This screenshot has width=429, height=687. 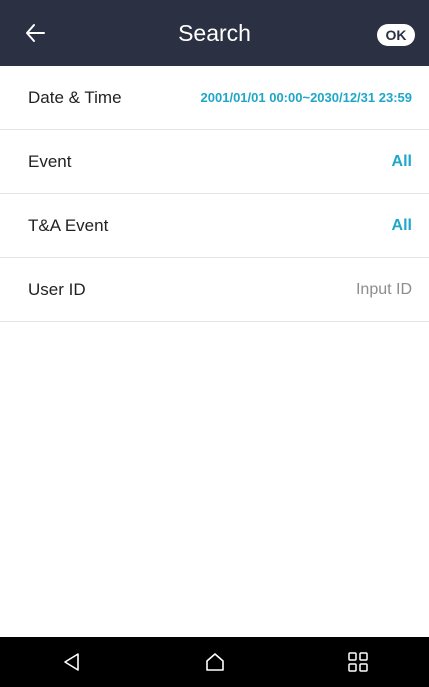 What do you see at coordinates (384, 290) in the screenshot?
I see `user-id-input: Input ID` at bounding box center [384, 290].